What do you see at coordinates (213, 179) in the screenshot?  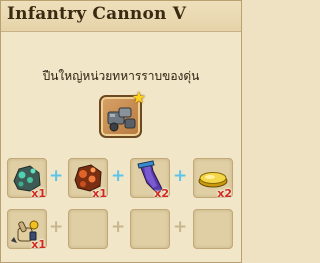 I see `ingredient-slot-4: x2` at bounding box center [213, 179].